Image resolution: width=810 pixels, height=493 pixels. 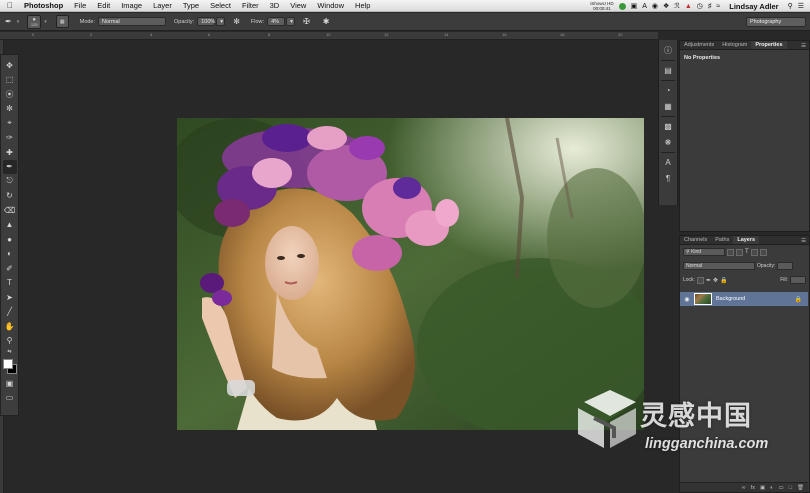 What do you see at coordinates (132, 21) in the screenshot?
I see `mode-select: Normal` at bounding box center [132, 21].